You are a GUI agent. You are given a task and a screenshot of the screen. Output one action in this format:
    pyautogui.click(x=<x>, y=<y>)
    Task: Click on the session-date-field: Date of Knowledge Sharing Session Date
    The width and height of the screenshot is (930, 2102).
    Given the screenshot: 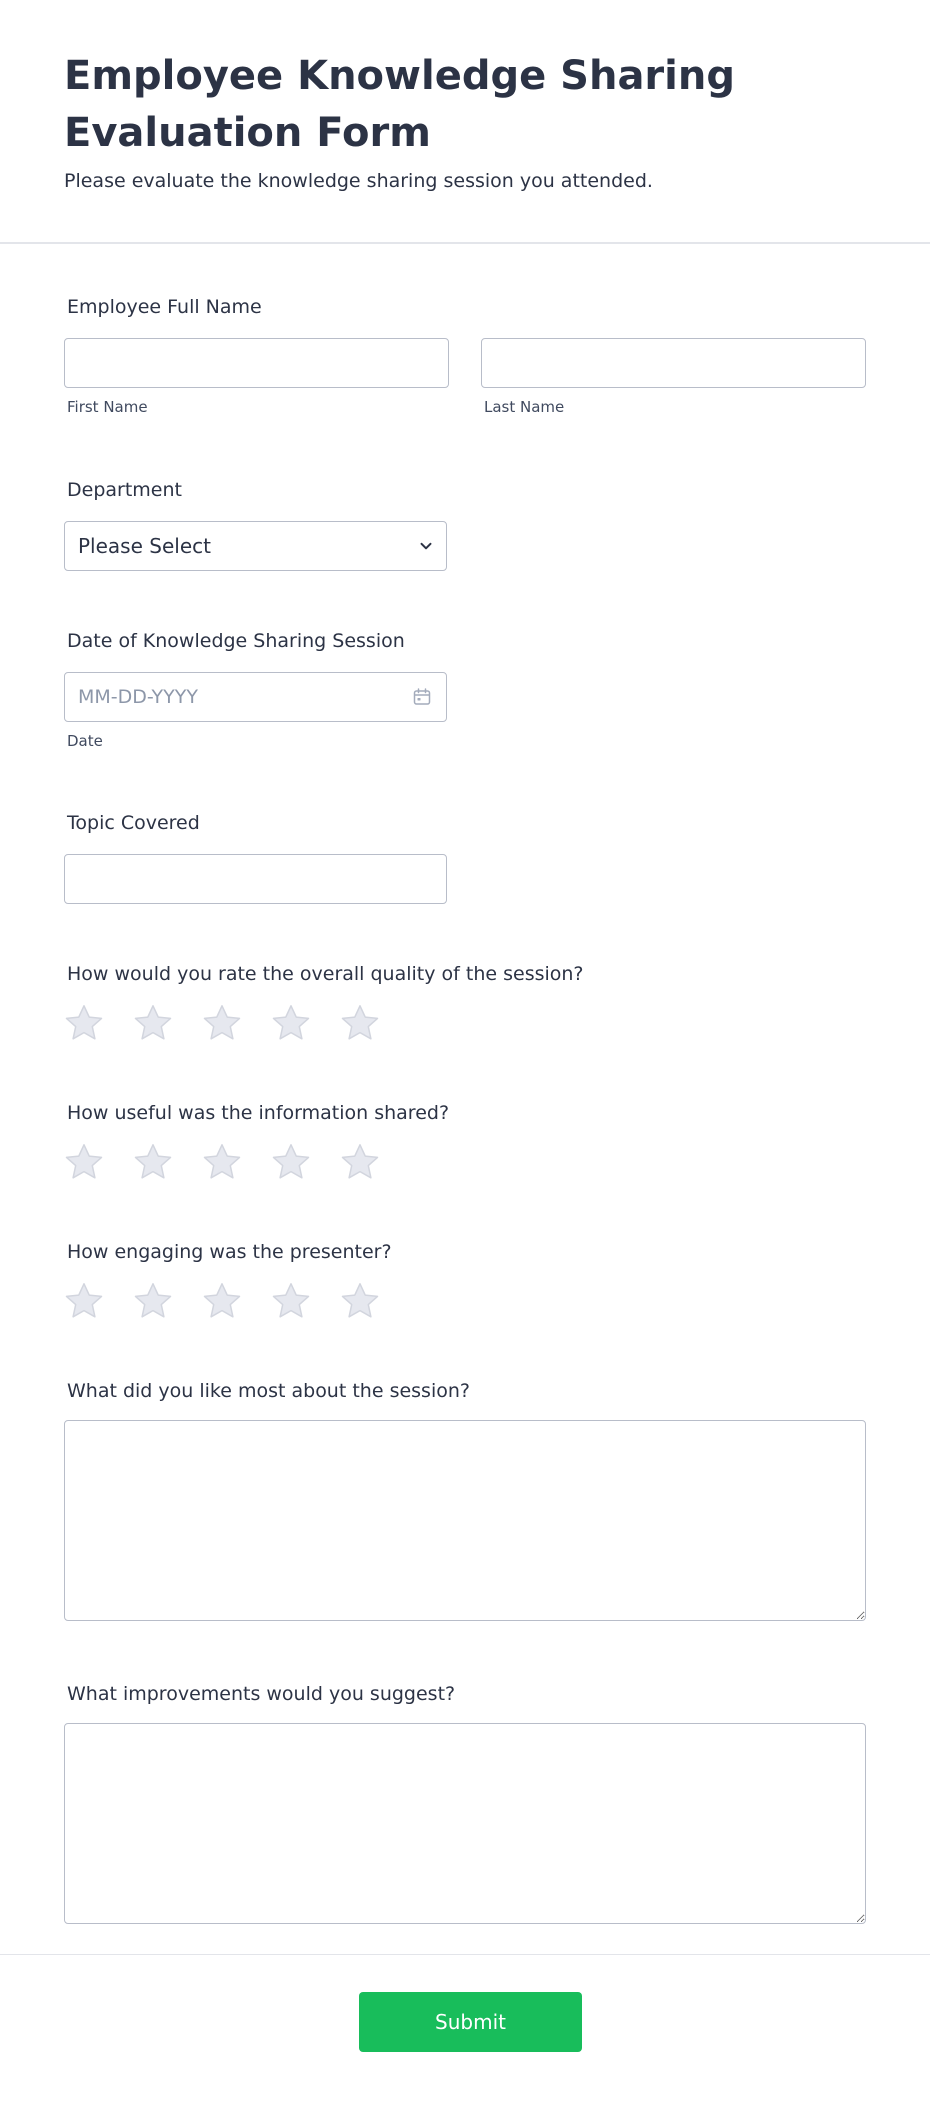 What is the action you would take?
    pyautogui.click(x=465, y=689)
    